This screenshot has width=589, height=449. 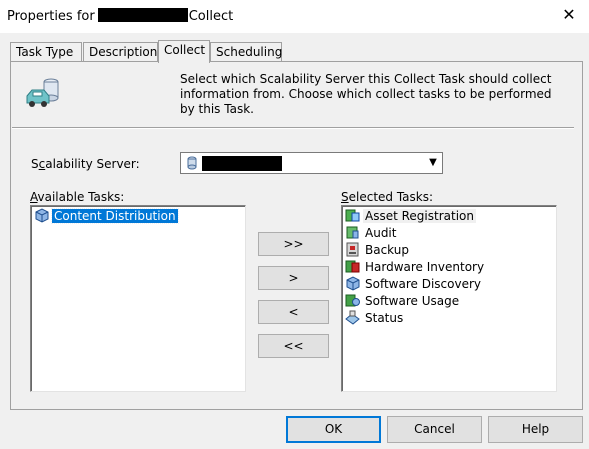 I want to click on redacted-name, so click(x=142, y=15).